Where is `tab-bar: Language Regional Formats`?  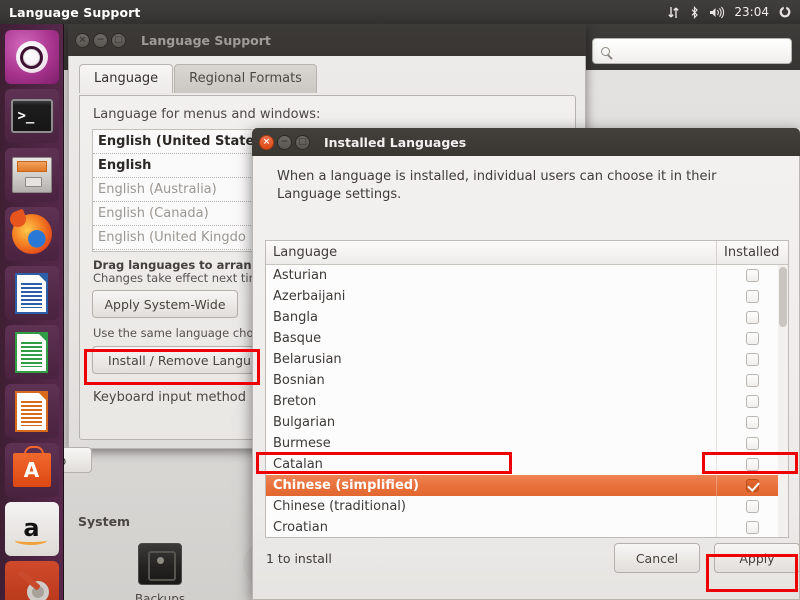 tab-bar: Language Regional Formats is located at coordinates (198, 78).